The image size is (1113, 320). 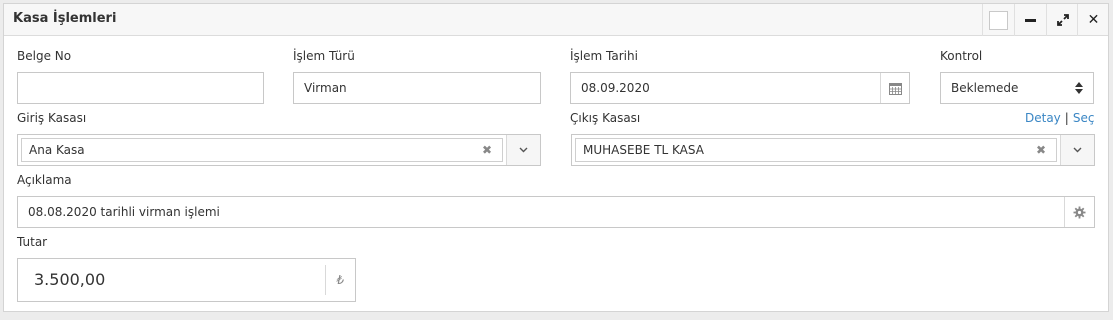 What do you see at coordinates (1084, 118) in the screenshot?
I see `sec-link: Seç` at bounding box center [1084, 118].